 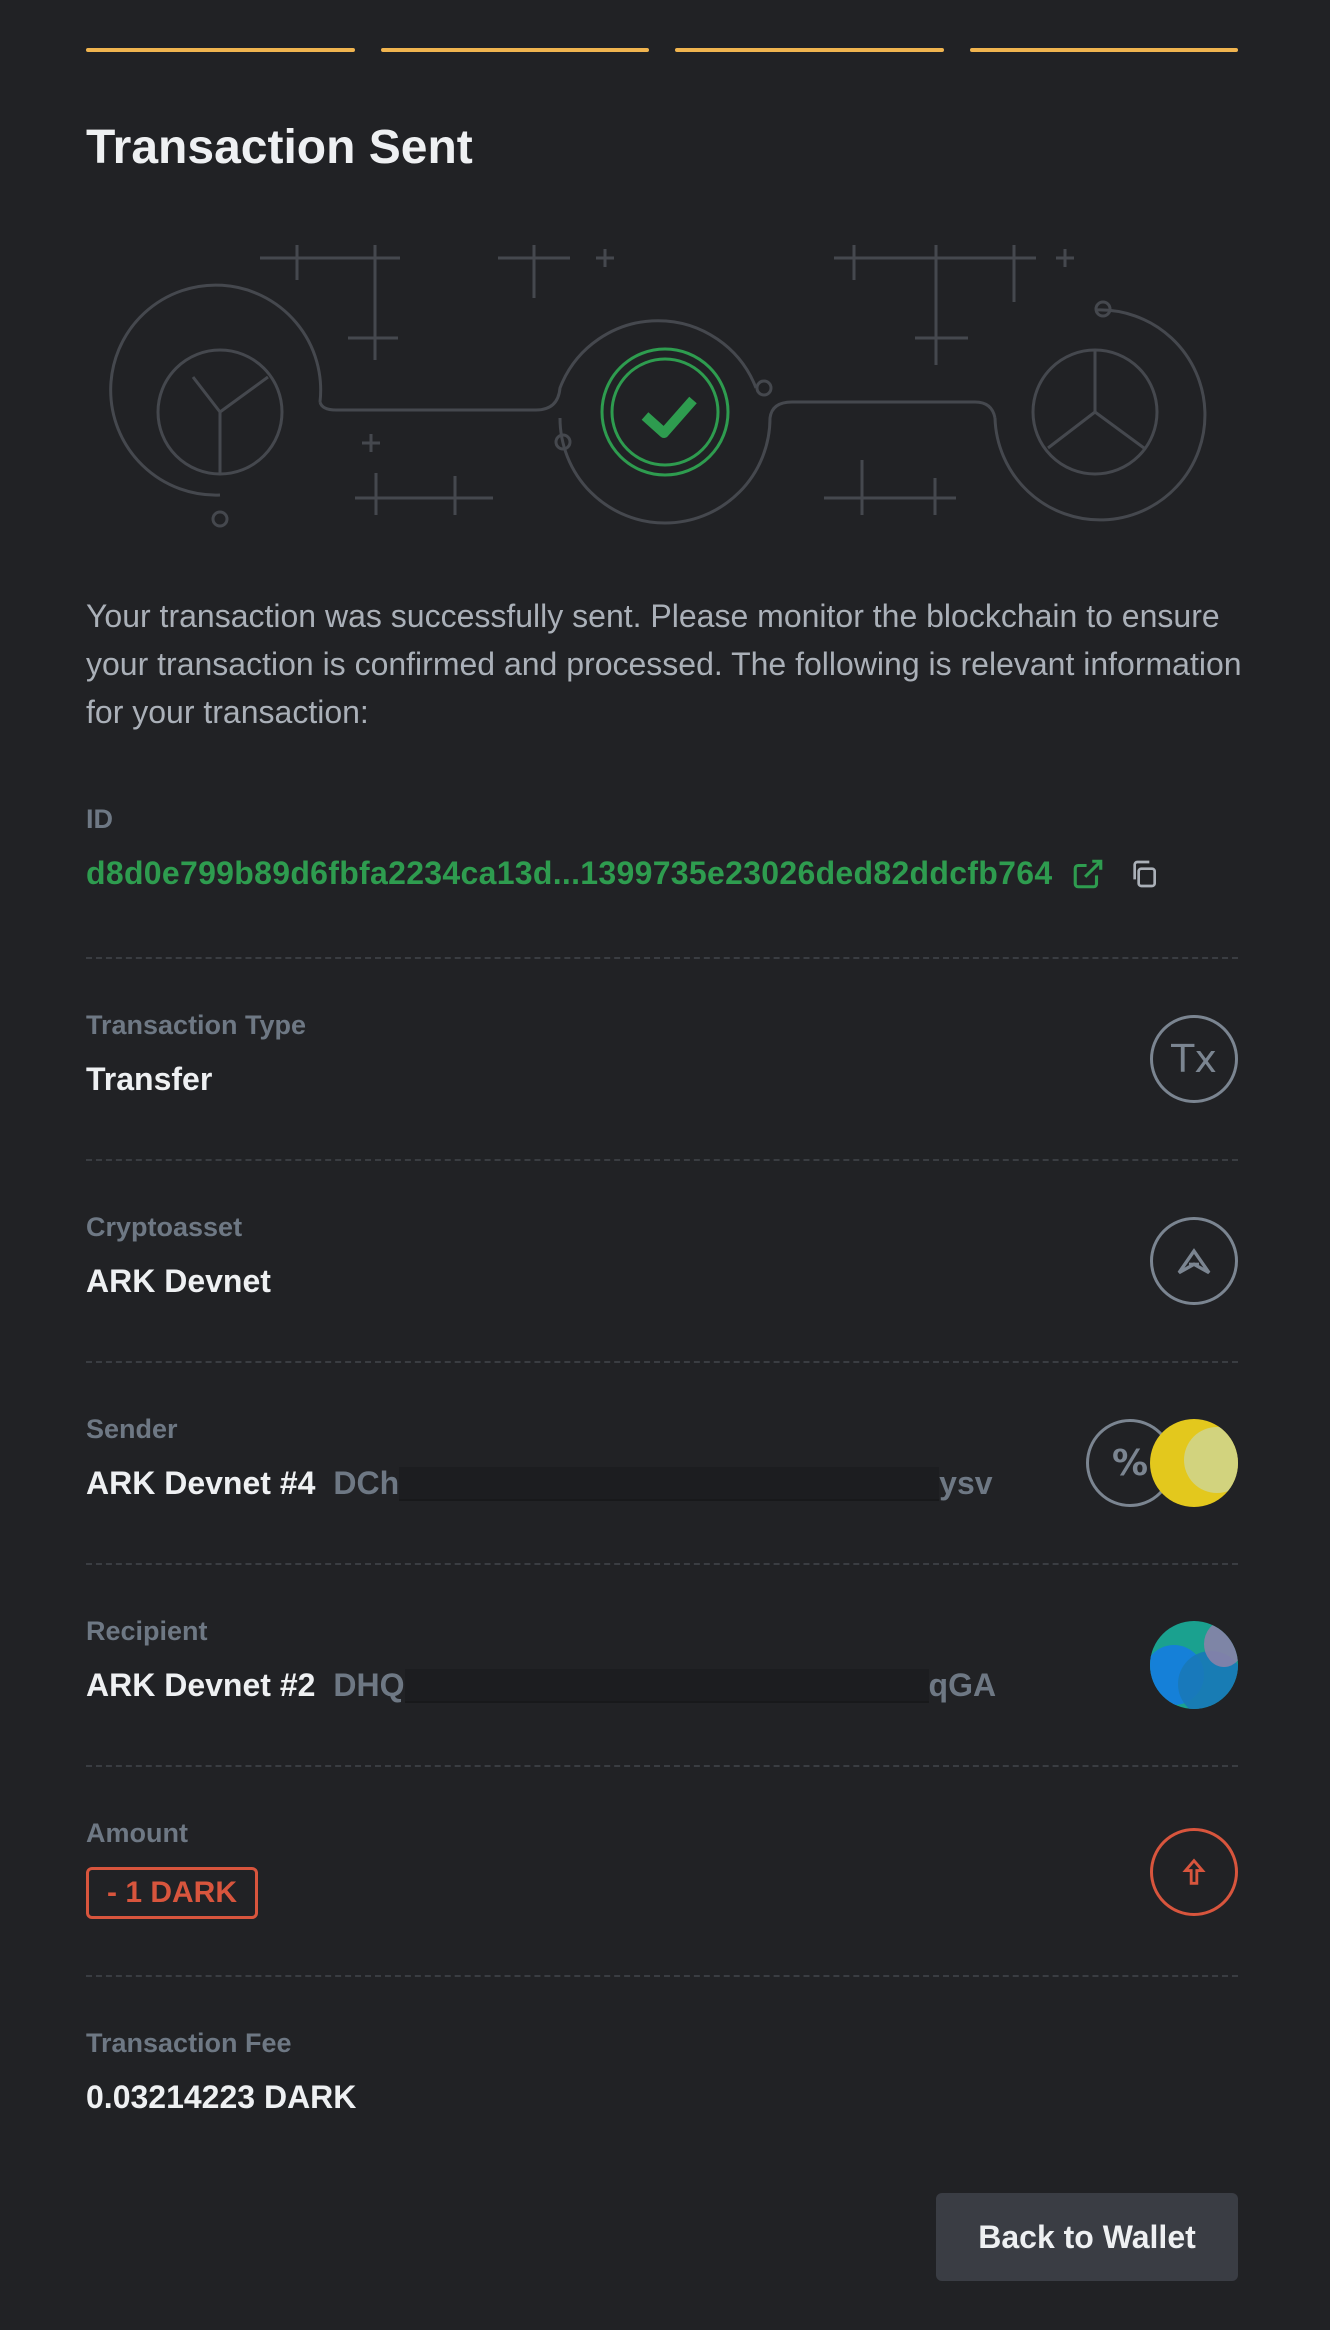 I want to click on step-progress, so click(x=662, y=50).